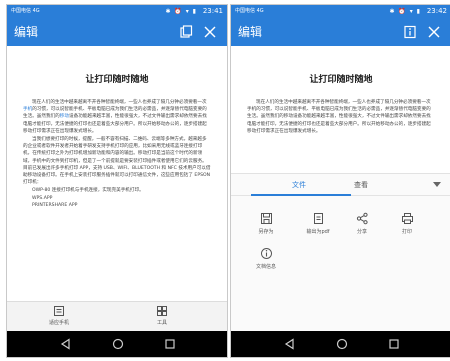 The width and height of the screenshot is (450, 361). I want to click on print-icon, so click(407, 218).